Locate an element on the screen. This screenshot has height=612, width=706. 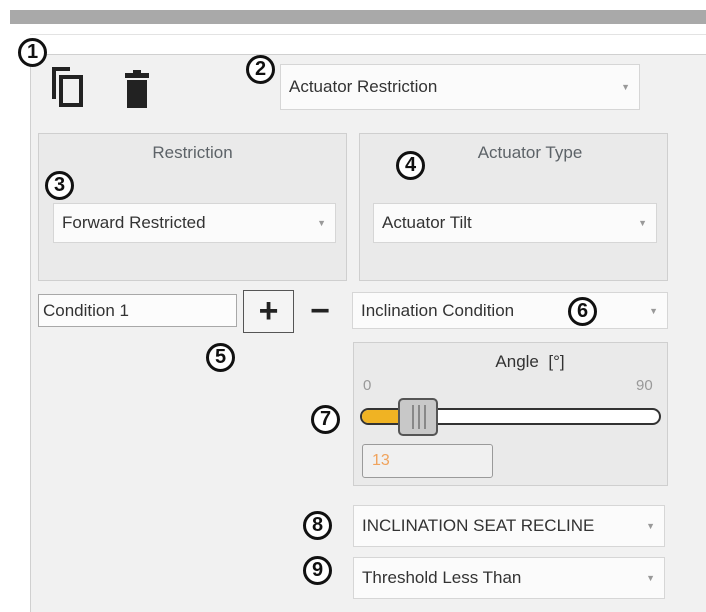
condition-name-value: Condition 1 is located at coordinates (86, 310).